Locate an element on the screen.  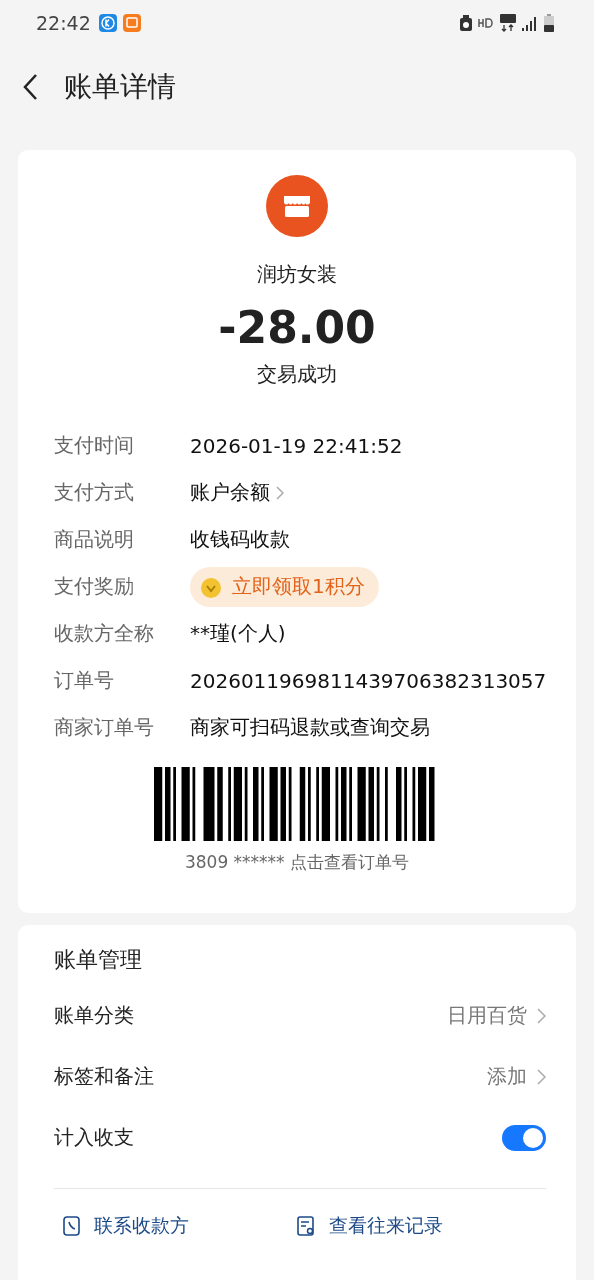
hd-icon is located at coordinates (486, 23).